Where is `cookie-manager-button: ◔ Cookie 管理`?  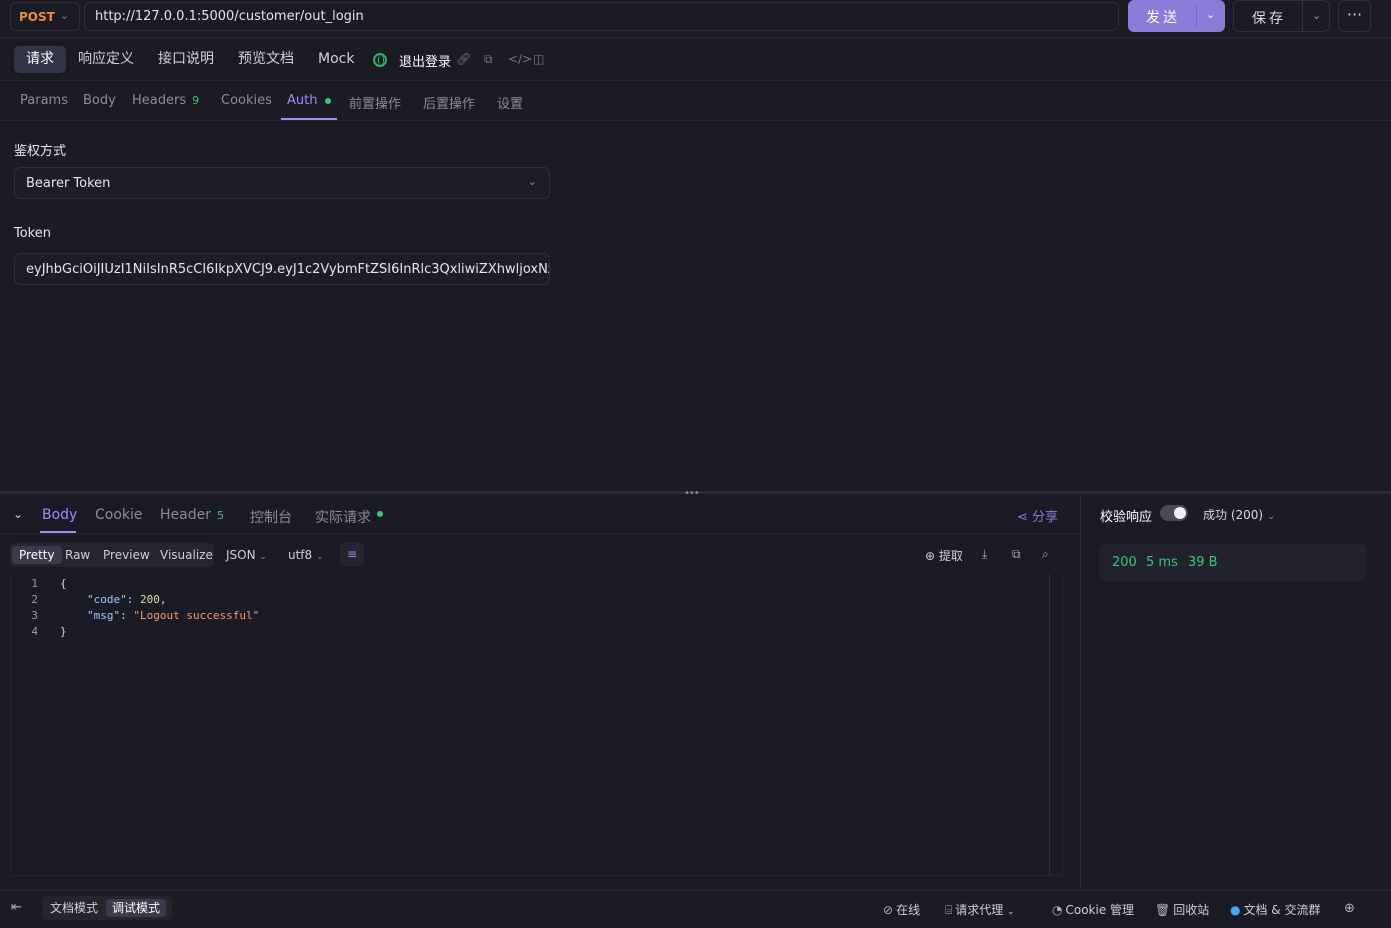 cookie-manager-button: ◔ Cookie 管理 is located at coordinates (1093, 909).